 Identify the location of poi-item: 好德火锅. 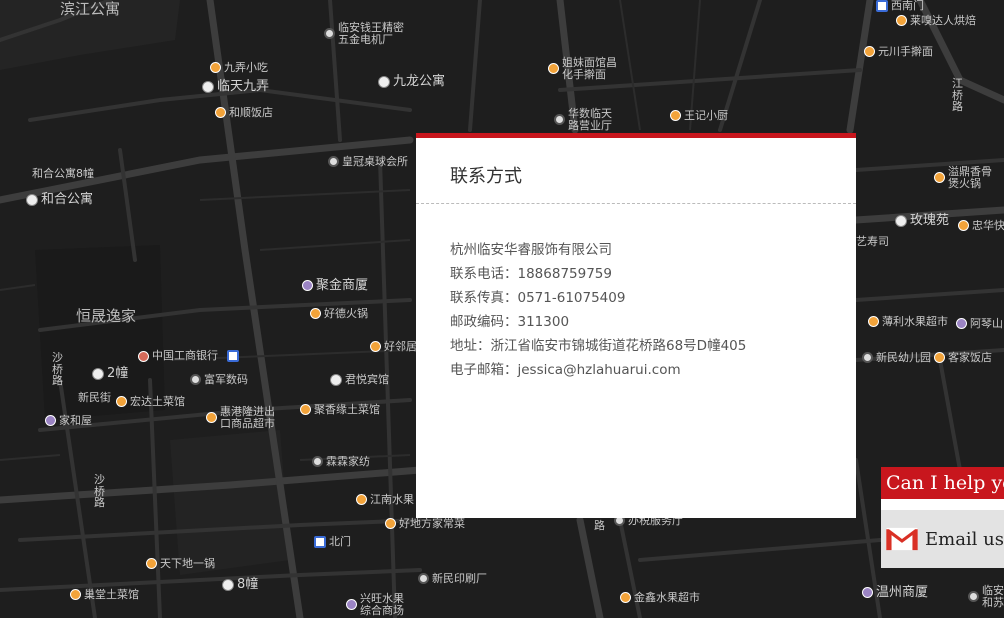
(339, 314).